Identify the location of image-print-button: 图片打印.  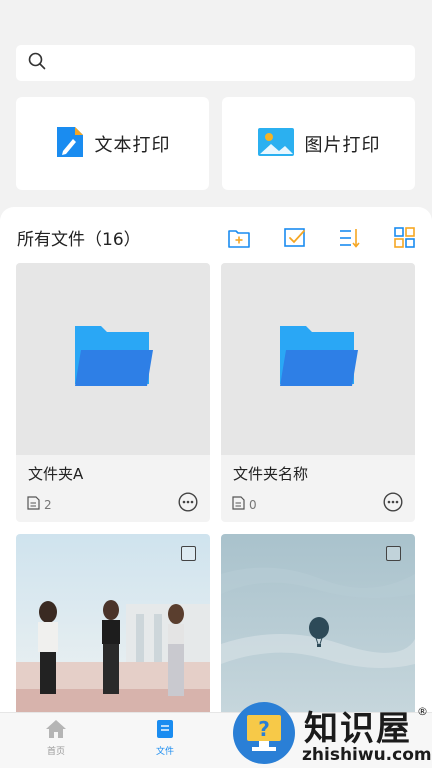
(318, 143).